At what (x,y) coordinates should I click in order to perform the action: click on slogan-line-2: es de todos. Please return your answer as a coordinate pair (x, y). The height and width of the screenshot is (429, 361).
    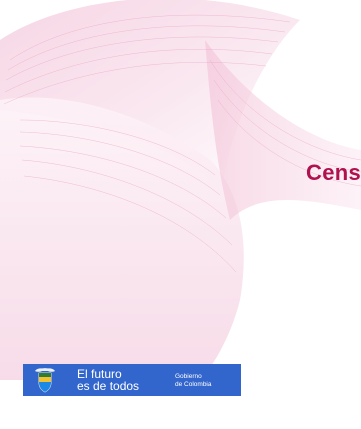
    Looking at the image, I should click on (108, 386).